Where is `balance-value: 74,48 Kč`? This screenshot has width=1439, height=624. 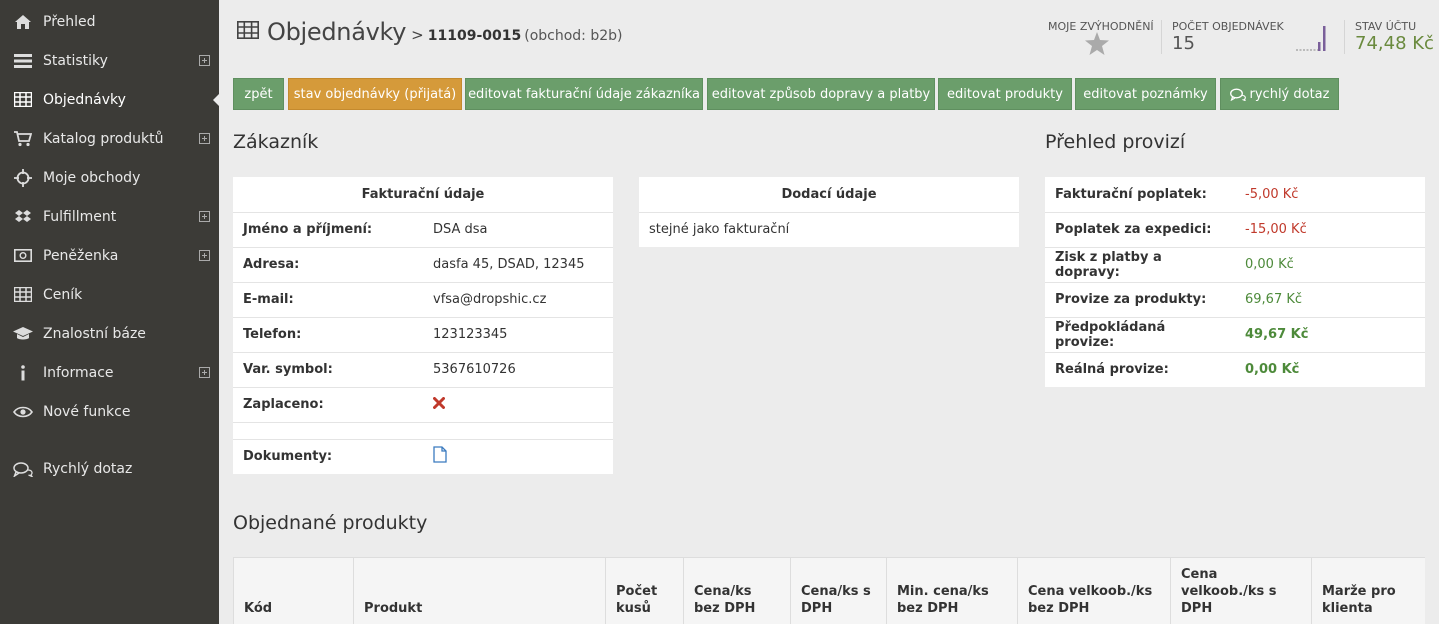
balance-value: 74,48 Kč is located at coordinates (1394, 43).